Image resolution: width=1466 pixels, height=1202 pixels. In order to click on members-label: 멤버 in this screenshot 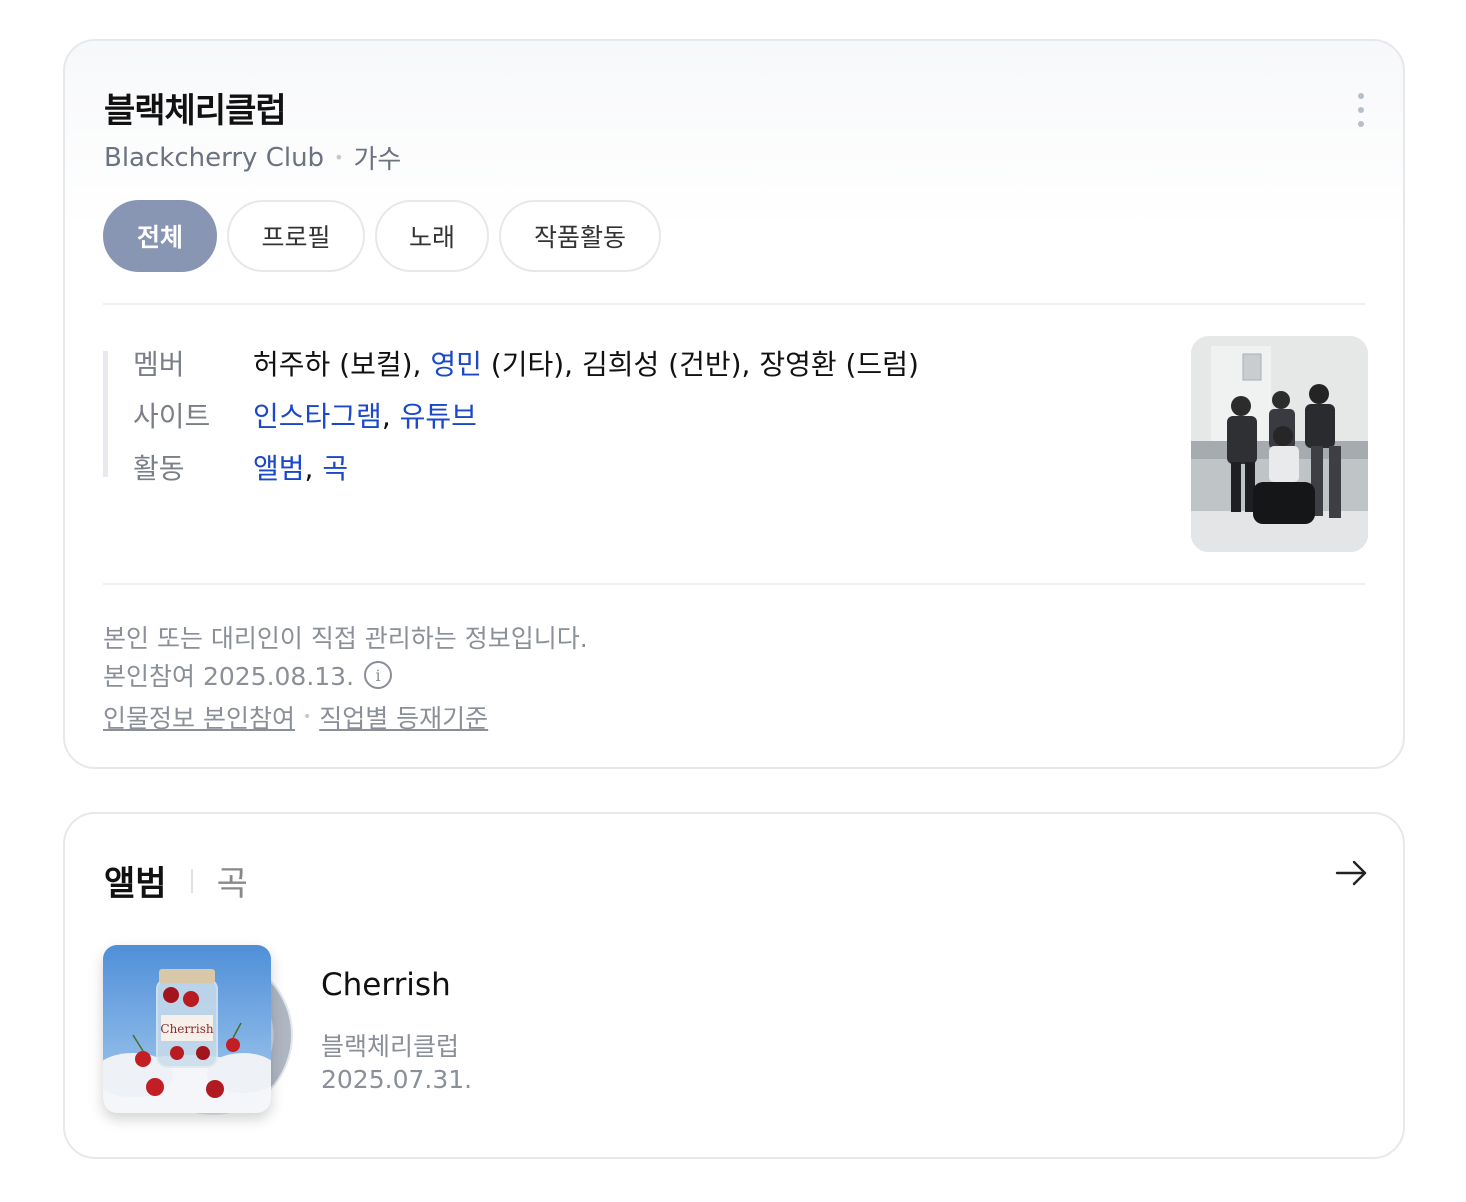, I will do `click(159, 364)`.